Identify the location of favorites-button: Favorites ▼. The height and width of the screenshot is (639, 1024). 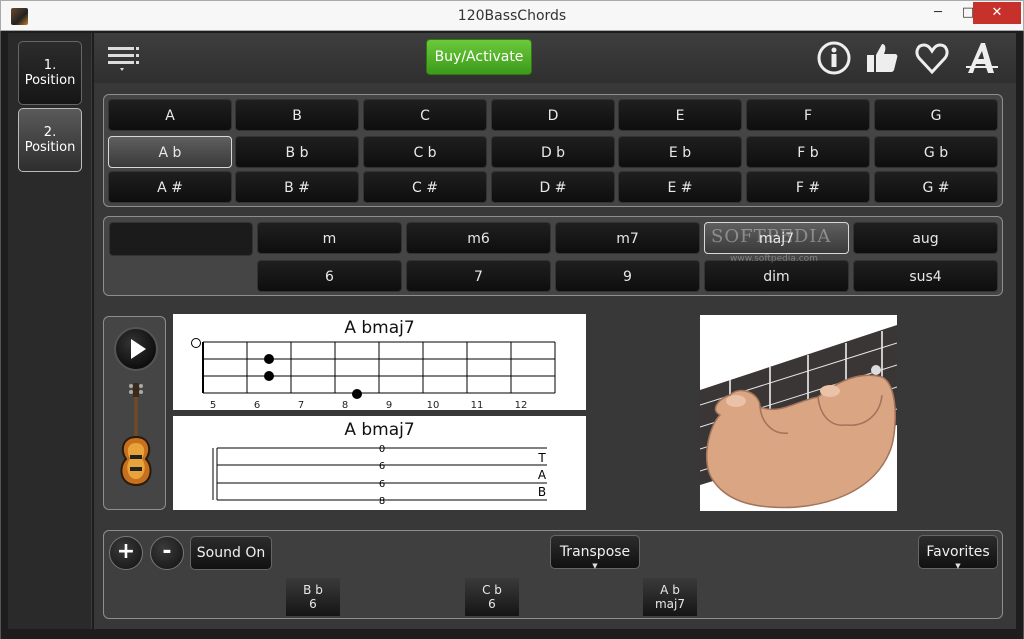
(958, 552).